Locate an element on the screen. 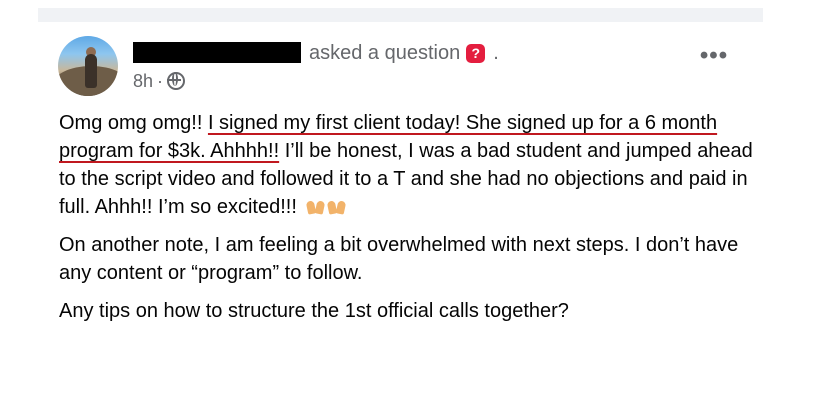 Image resolution: width=822 pixels, height=418 pixels. avatar-person-body is located at coordinates (91, 71).